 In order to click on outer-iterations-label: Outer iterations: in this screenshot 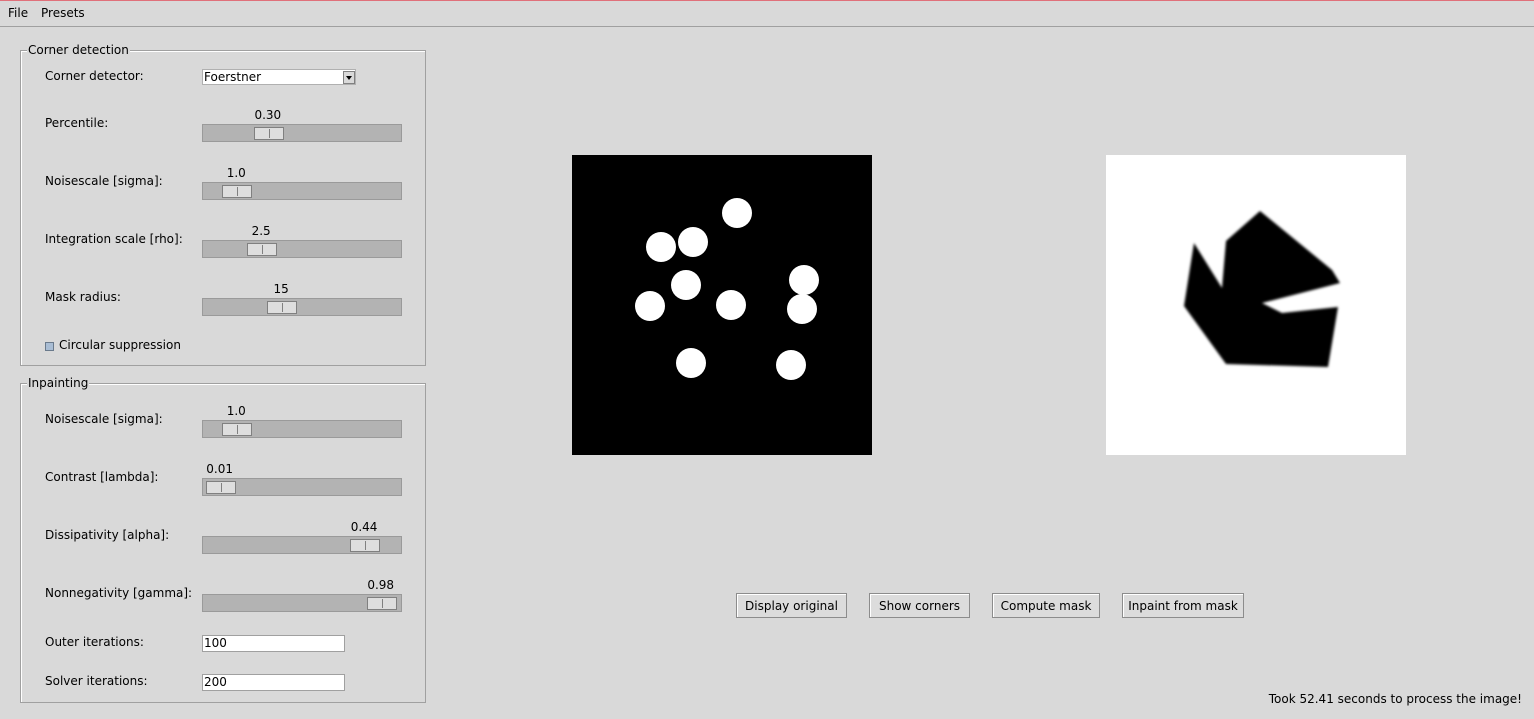, I will do `click(94, 642)`.